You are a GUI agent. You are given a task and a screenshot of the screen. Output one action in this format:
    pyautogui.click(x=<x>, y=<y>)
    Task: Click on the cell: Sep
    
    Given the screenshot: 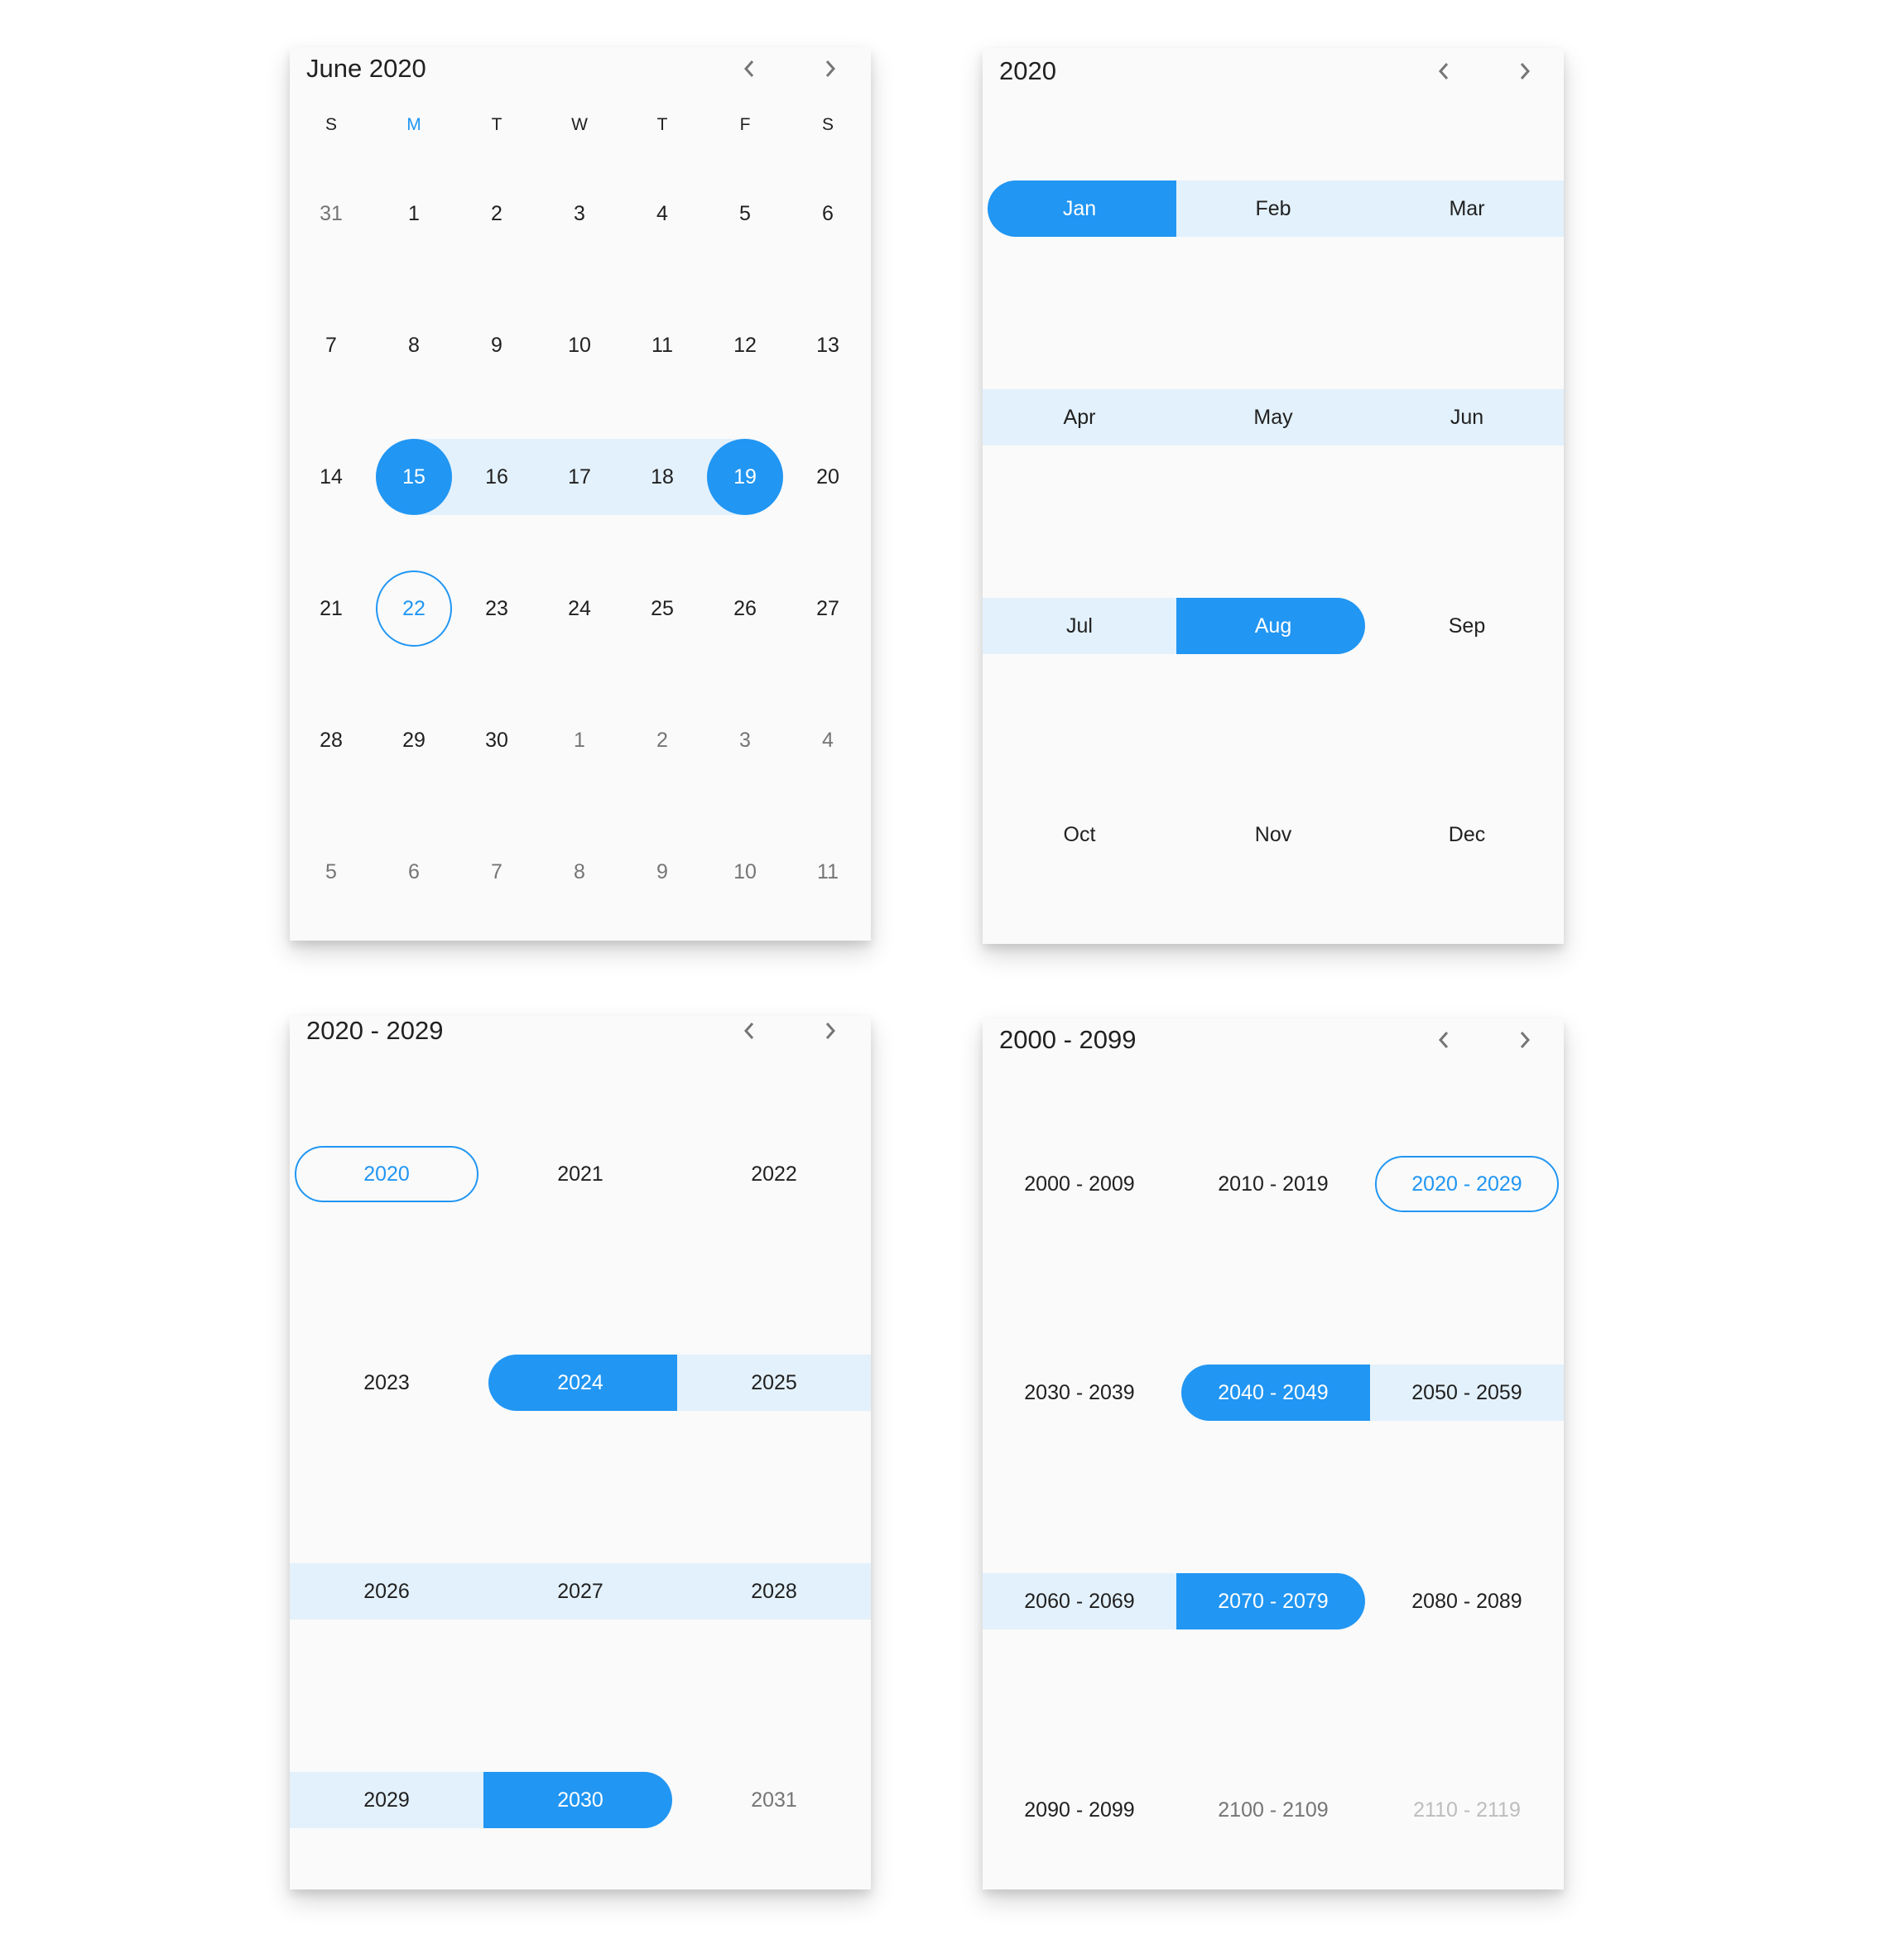 What is the action you would take?
    pyautogui.click(x=1467, y=626)
    